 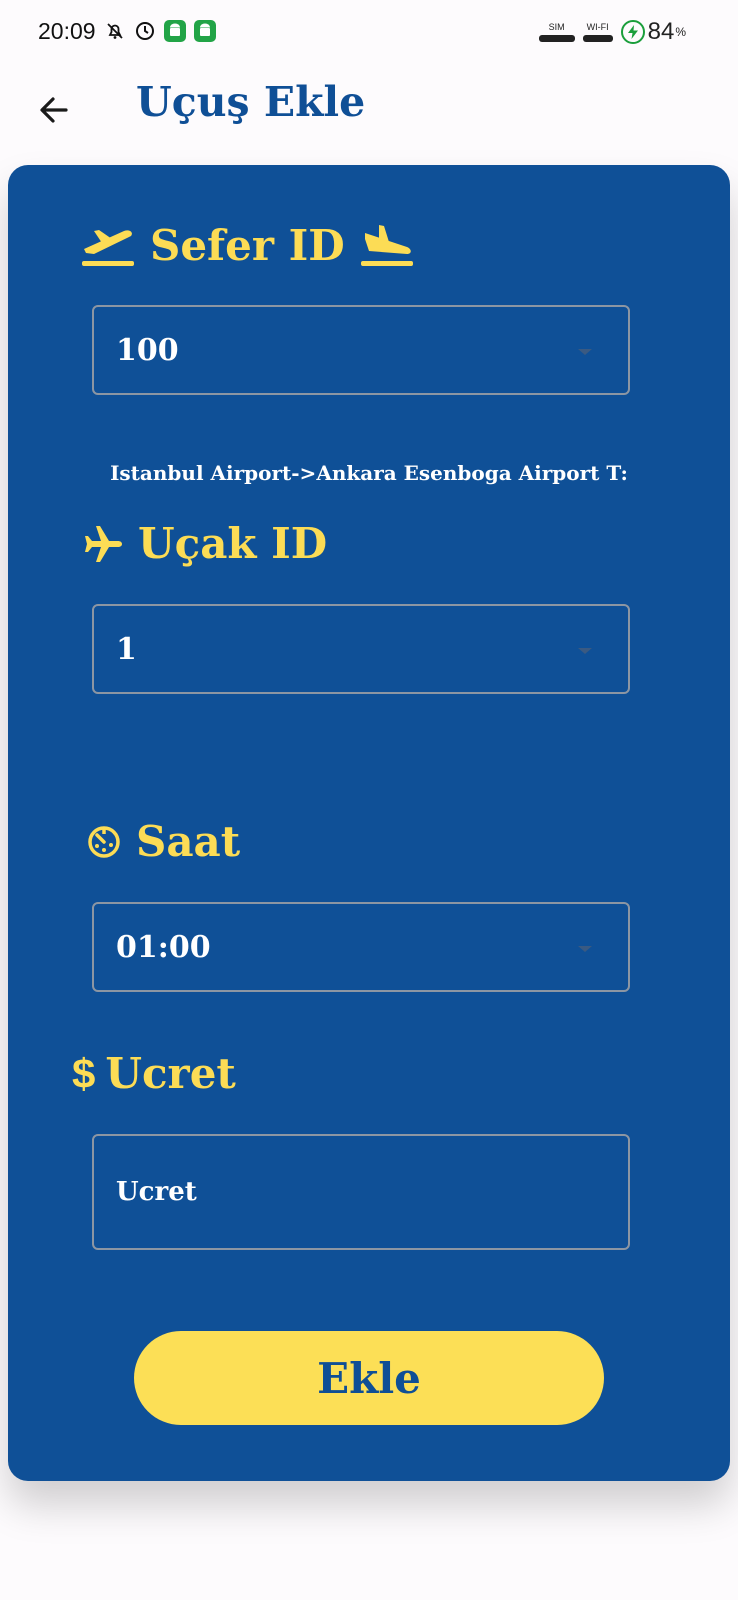 I want to click on ucak-id-label: Uçak ID, so click(x=233, y=543).